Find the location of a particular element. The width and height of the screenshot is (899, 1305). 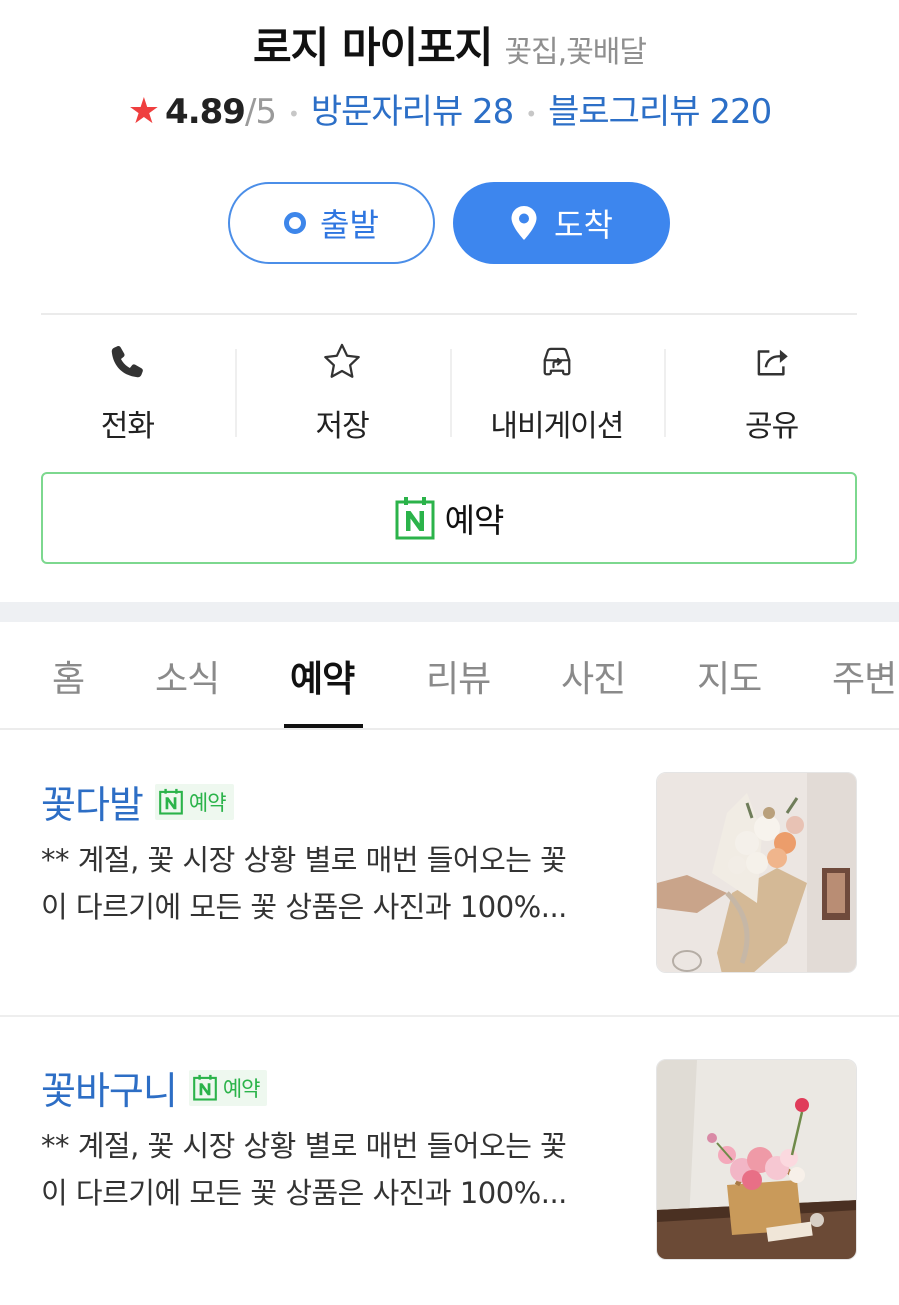

tab-bar: 홈 소식 예약 리뷰 사진 지도 주변 is located at coordinates (449, 675).